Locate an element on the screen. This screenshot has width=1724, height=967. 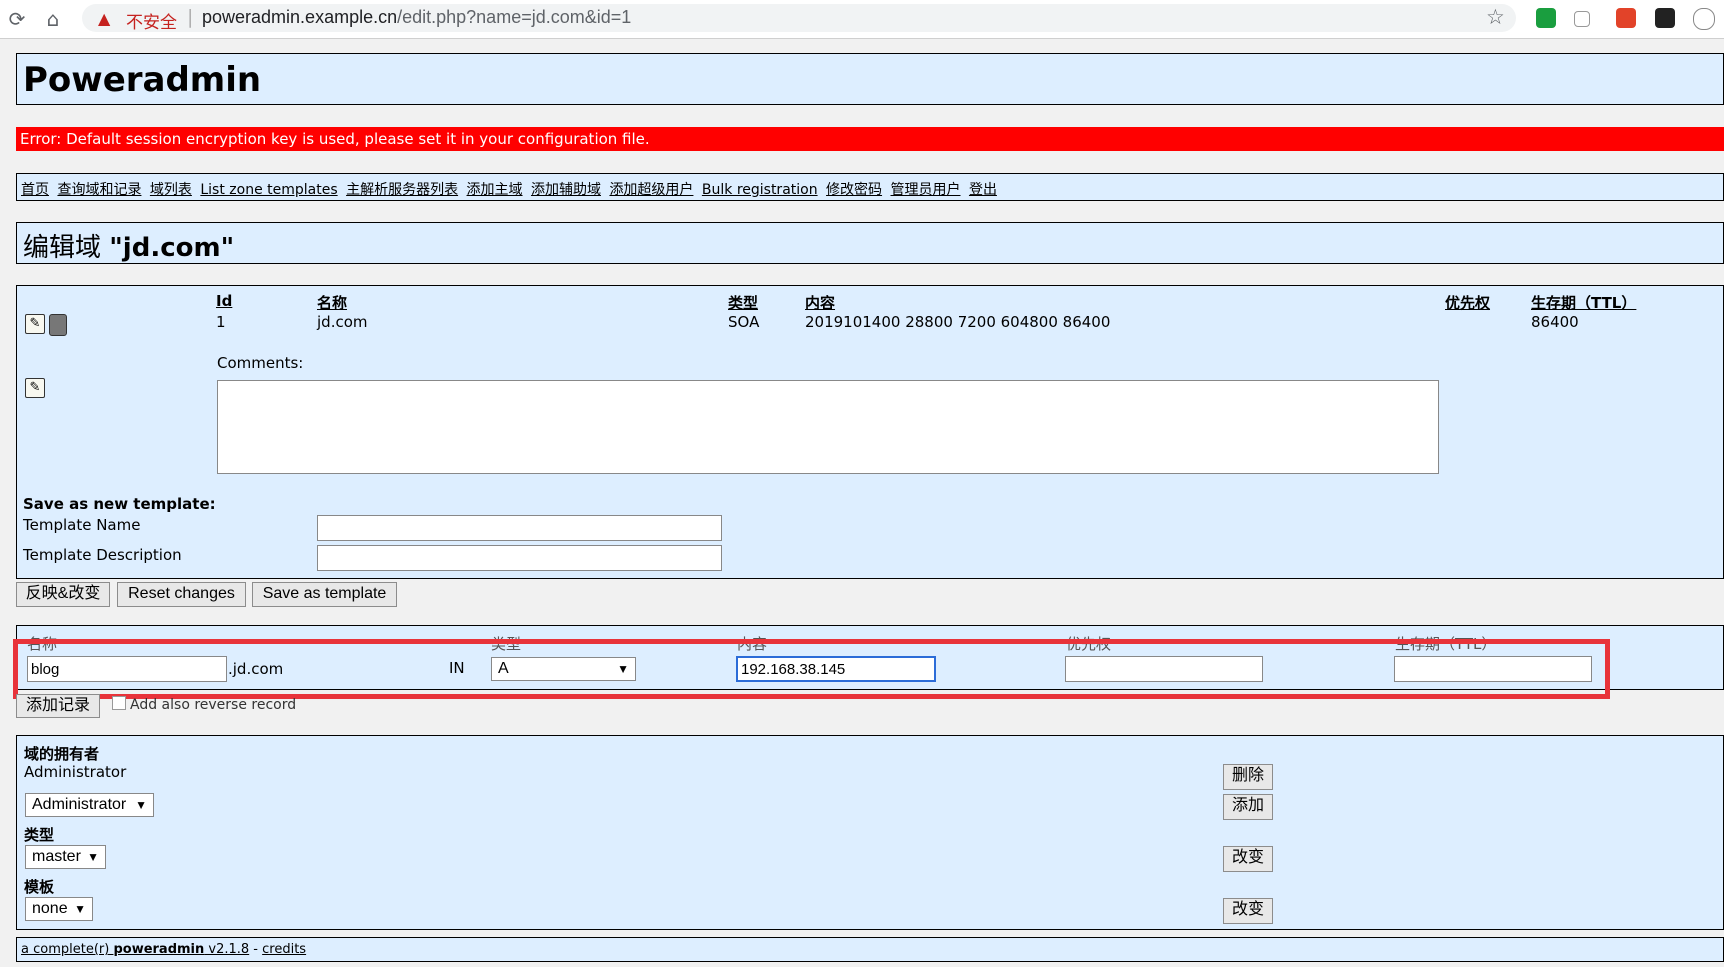
template-desc-label: Template Description is located at coordinates (102, 555).